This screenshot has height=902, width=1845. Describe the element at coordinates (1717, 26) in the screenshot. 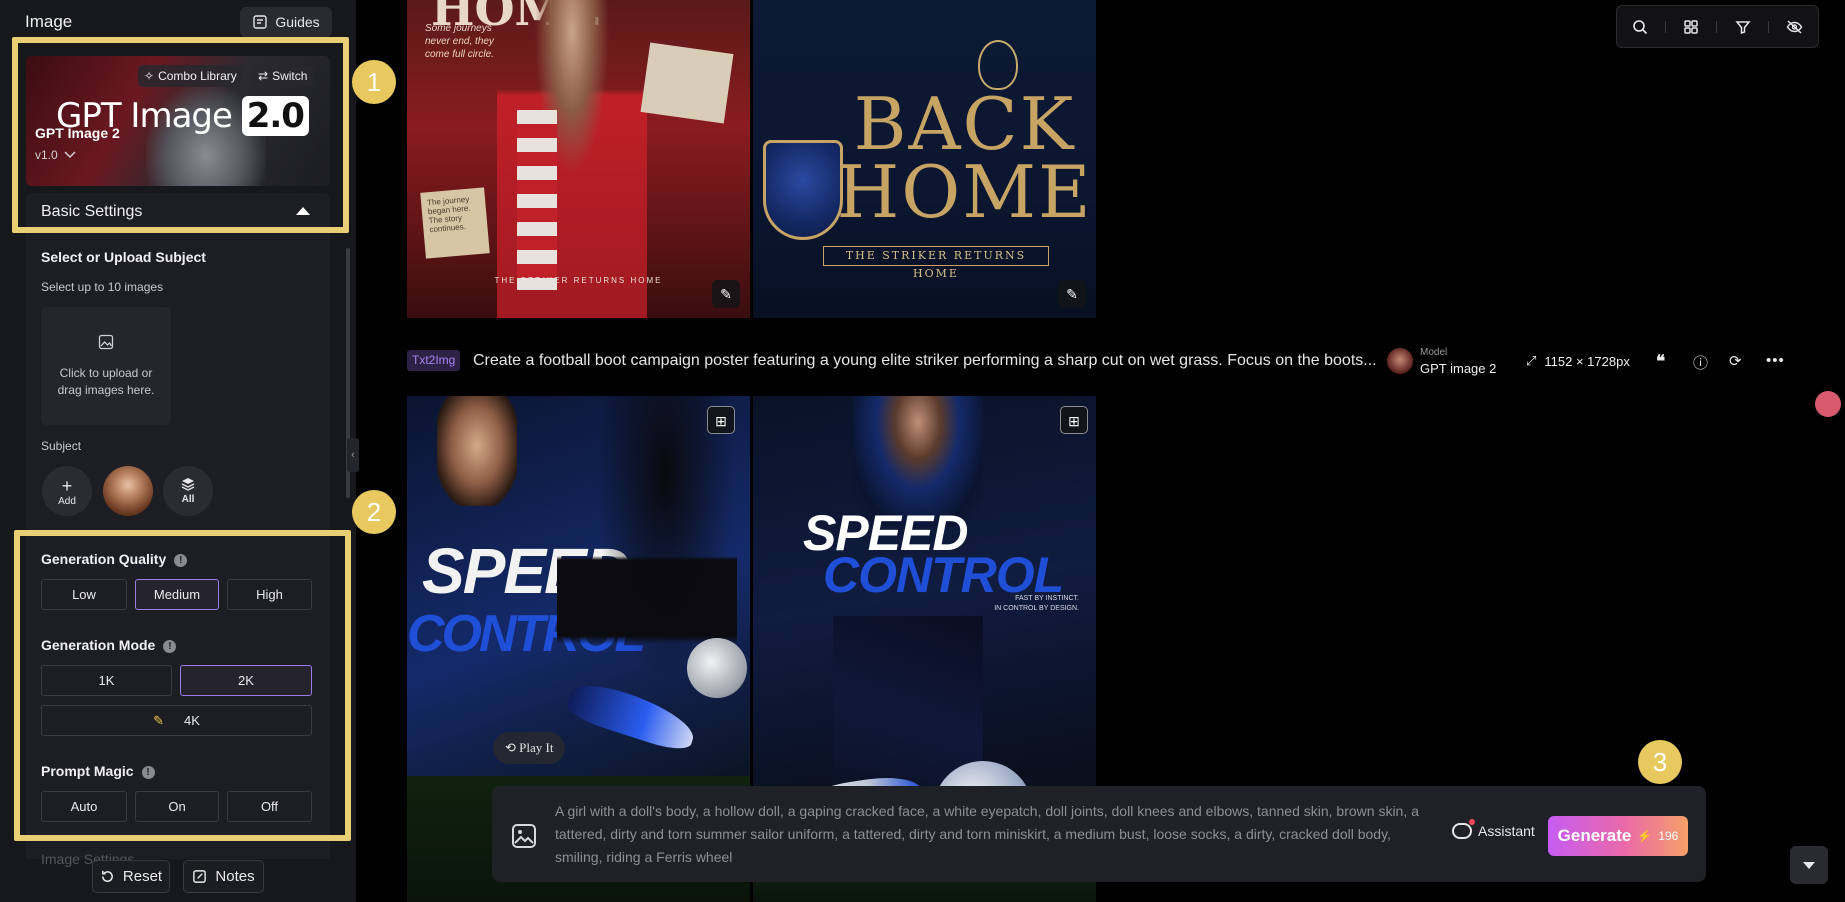

I see `gallery-toolbar` at that location.